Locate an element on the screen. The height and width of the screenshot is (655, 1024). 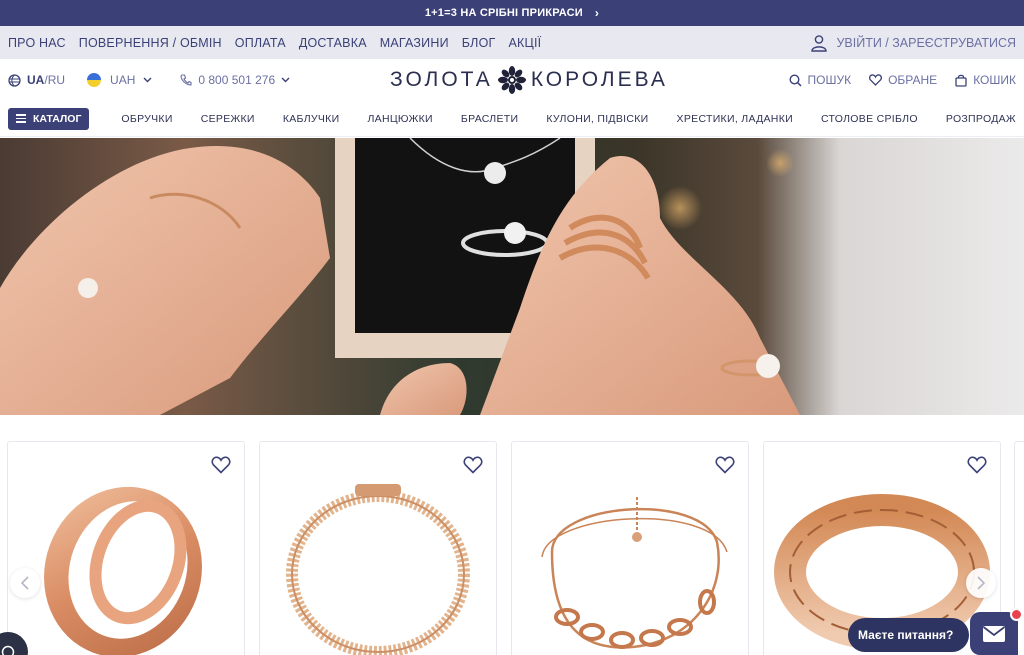
promo-bar: 1+1=3 НА СРІБНІ ПРИКРАСИ › is located at coordinates (512, 13).